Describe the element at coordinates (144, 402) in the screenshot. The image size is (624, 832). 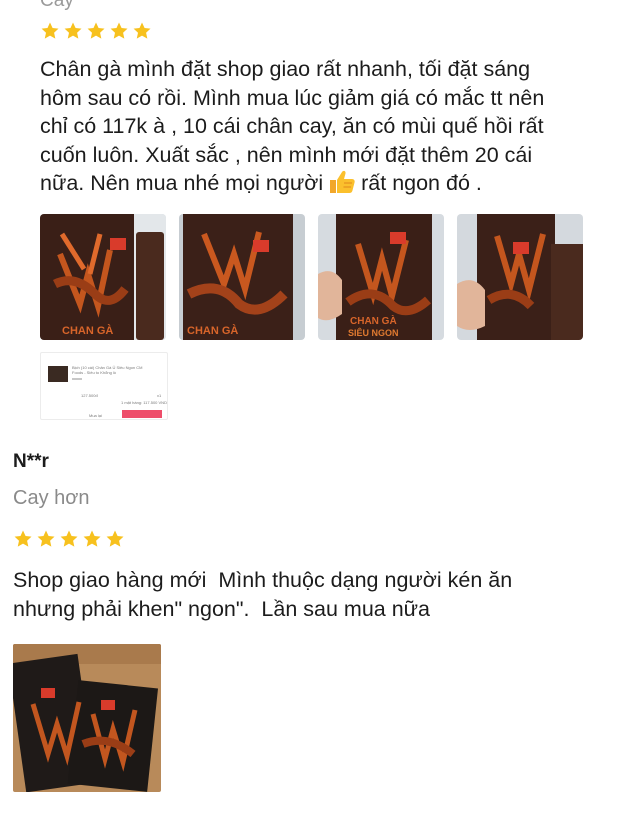
I see `screenshot-total: 1 mặt hàng: 117.500 VND` at that location.